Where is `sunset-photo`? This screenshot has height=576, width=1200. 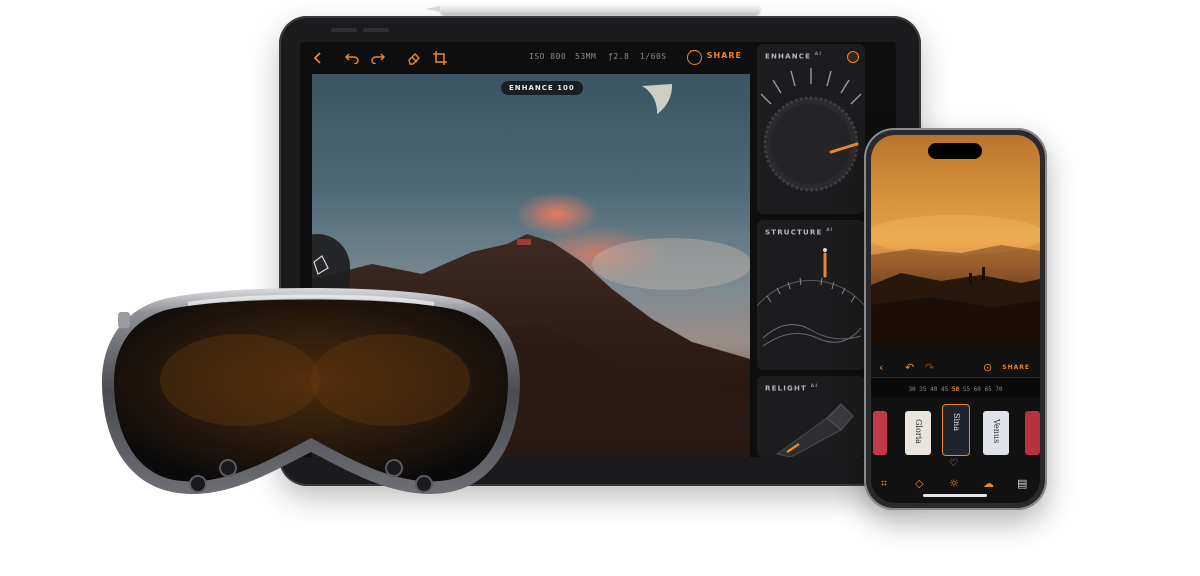 sunset-photo is located at coordinates (955, 280).